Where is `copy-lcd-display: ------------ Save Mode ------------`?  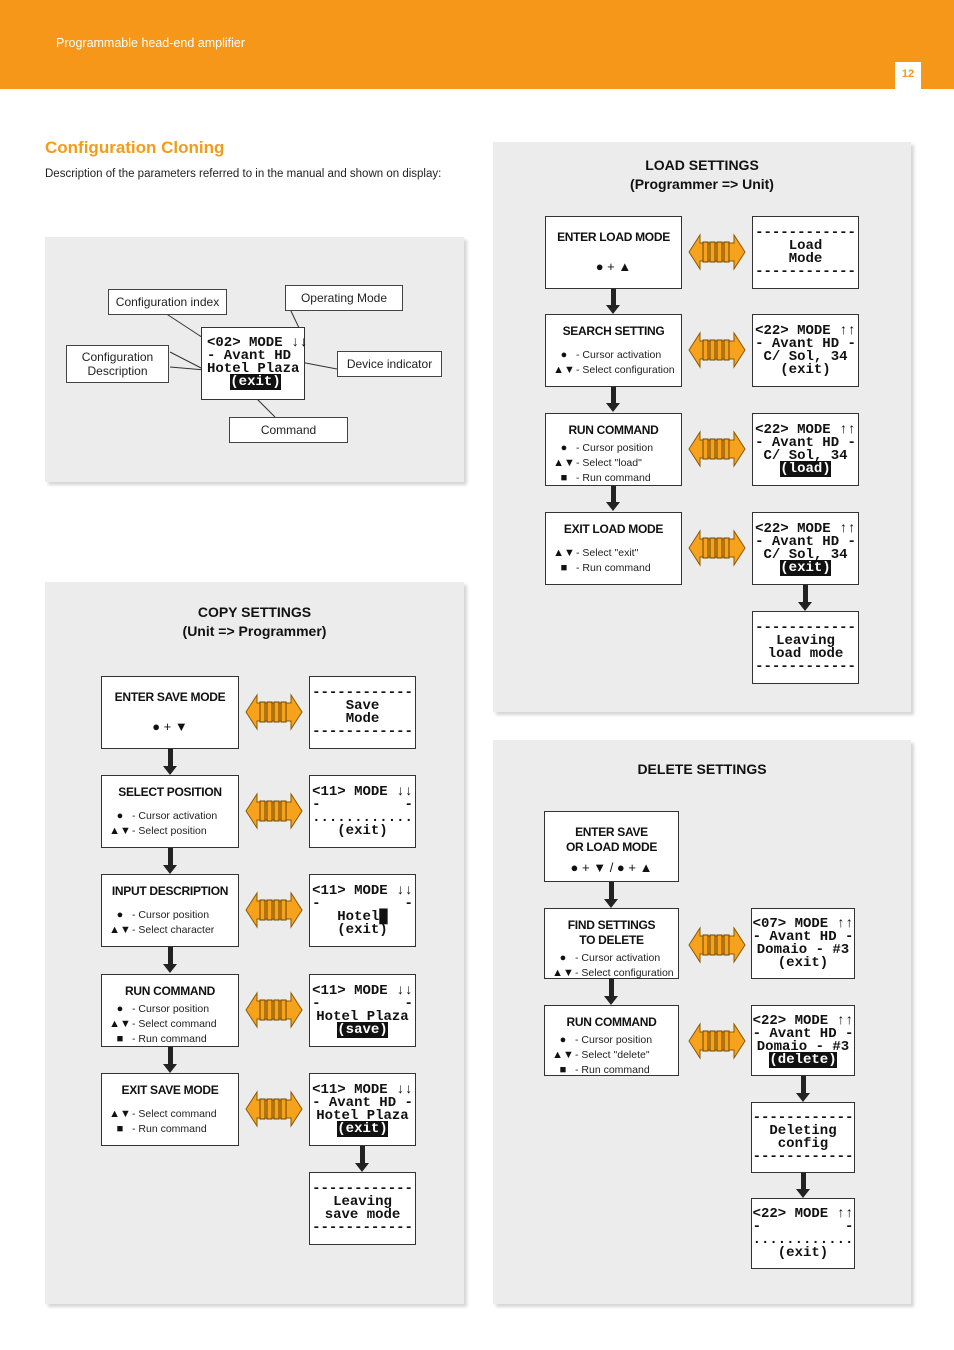
copy-lcd-display: ------------ Save Mode ------------ is located at coordinates (362, 712).